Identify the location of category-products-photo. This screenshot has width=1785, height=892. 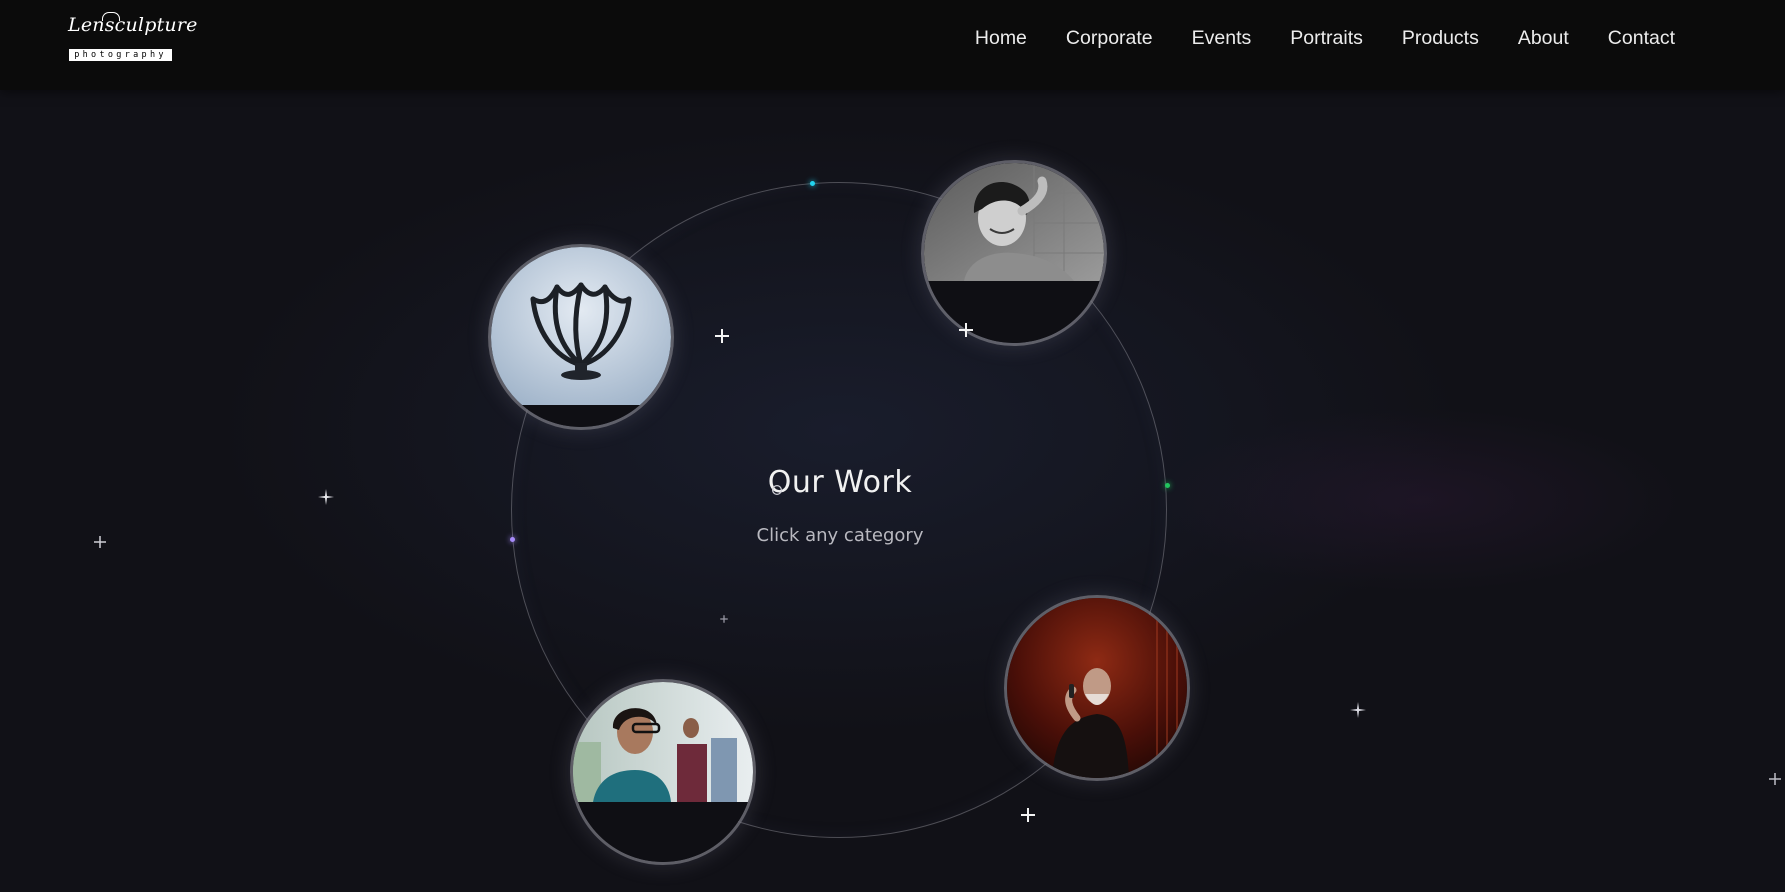
(581, 337).